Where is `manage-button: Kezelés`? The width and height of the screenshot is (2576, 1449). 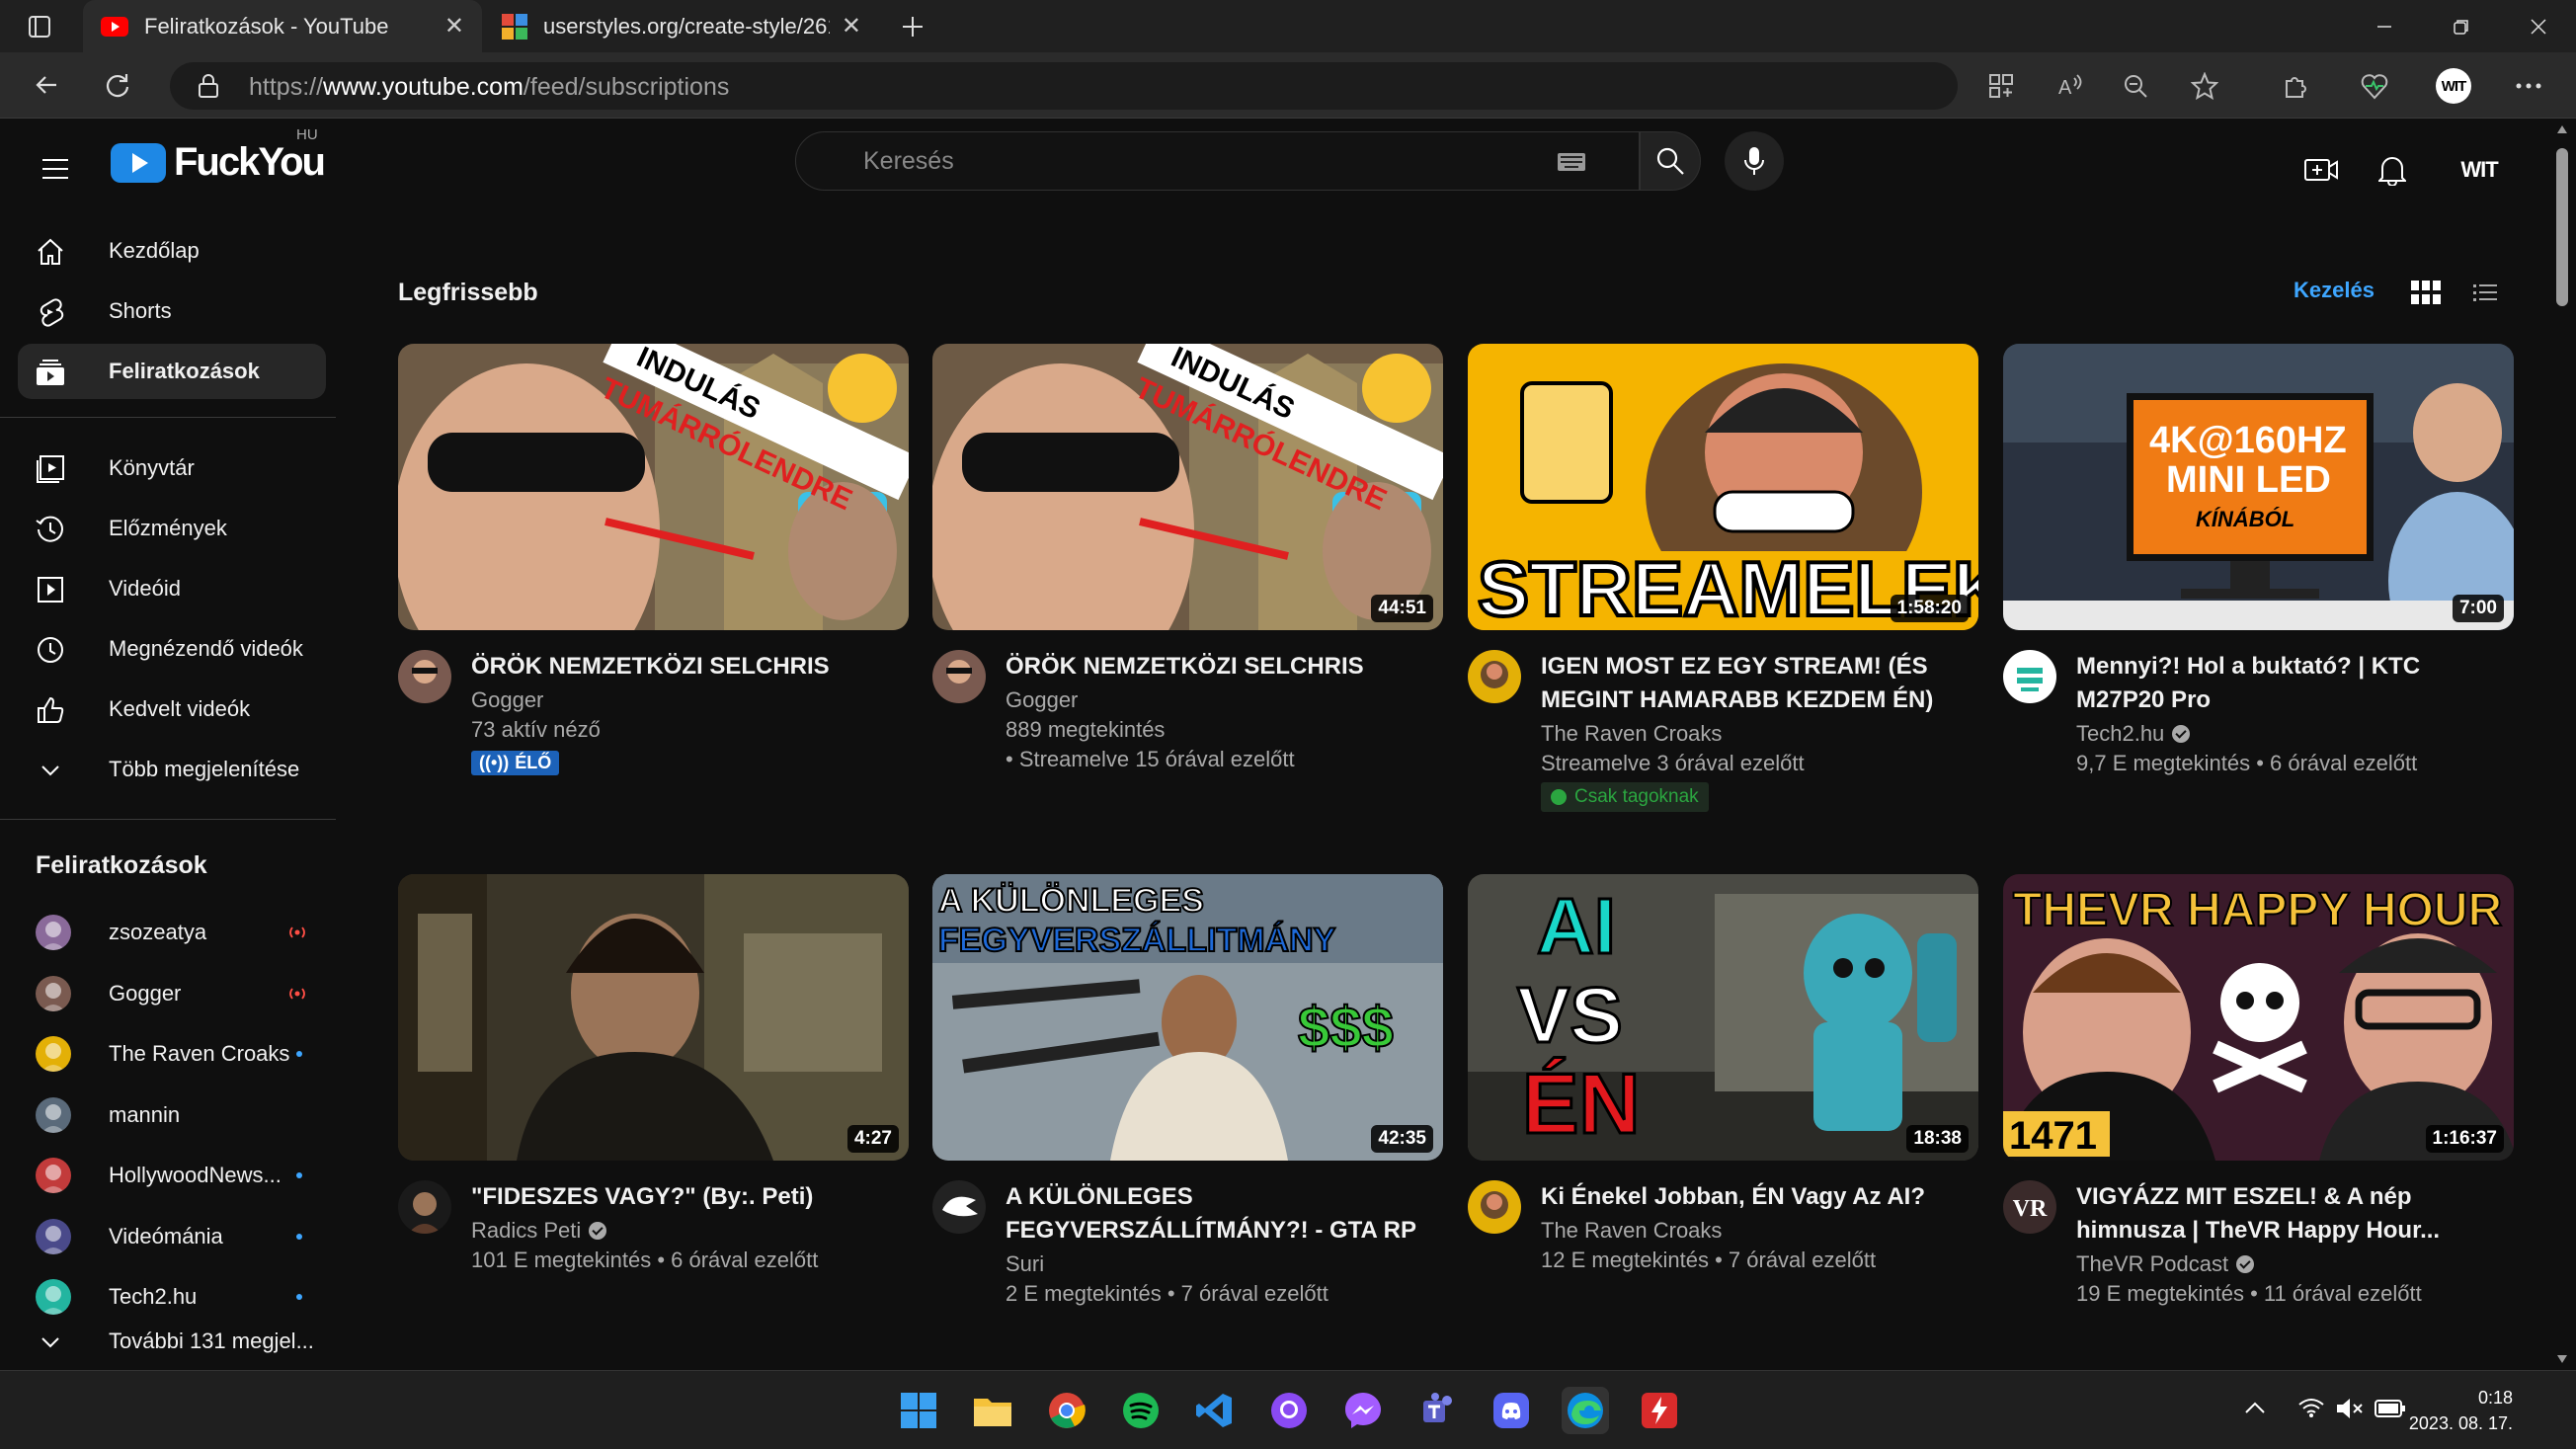 manage-button: Kezelés is located at coordinates (2334, 290).